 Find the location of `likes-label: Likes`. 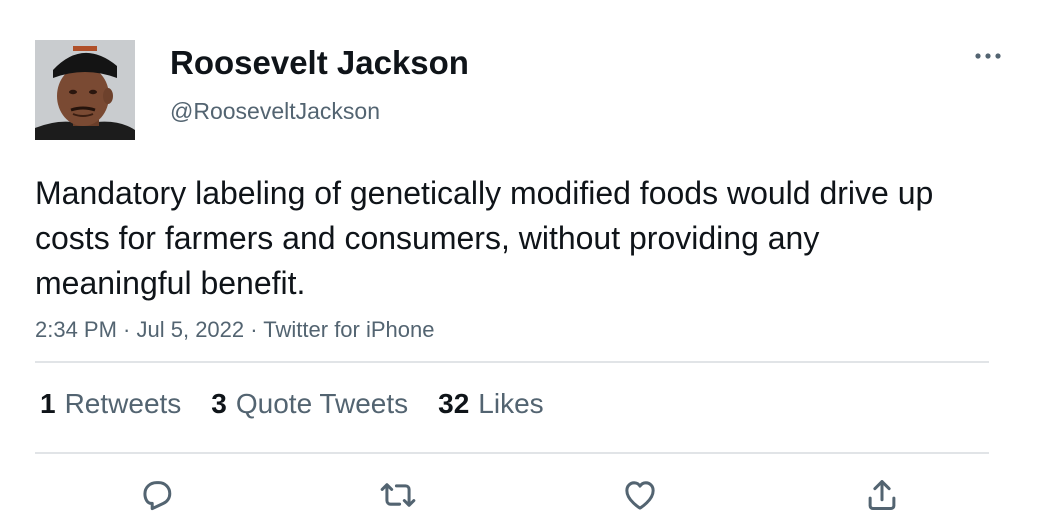

likes-label: Likes is located at coordinates (511, 403).